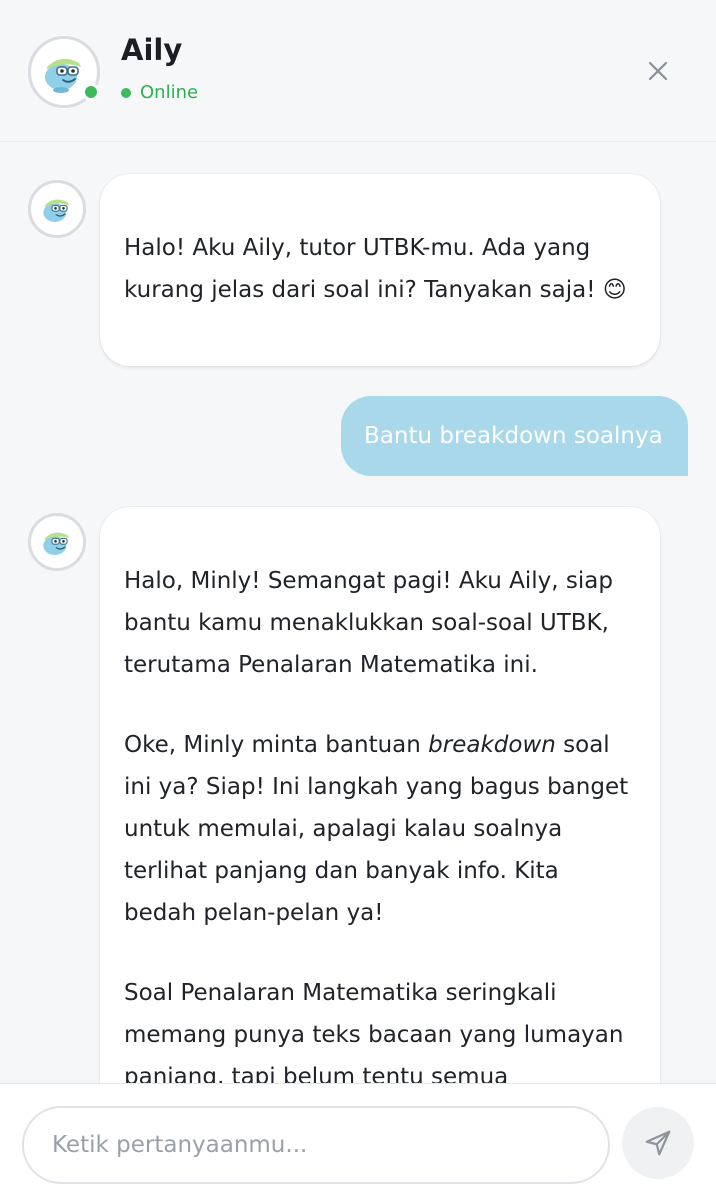  Describe the element at coordinates (91, 92) in the screenshot. I see `online-indicator` at that location.